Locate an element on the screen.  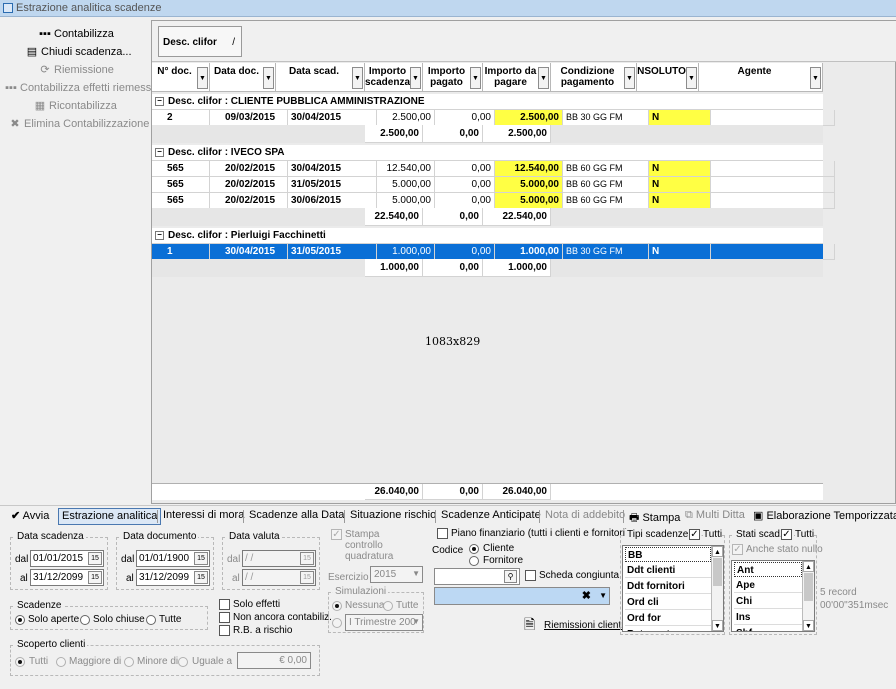
tipi-scadenze-item: Ddt clienti is located at coordinates (668, 570).